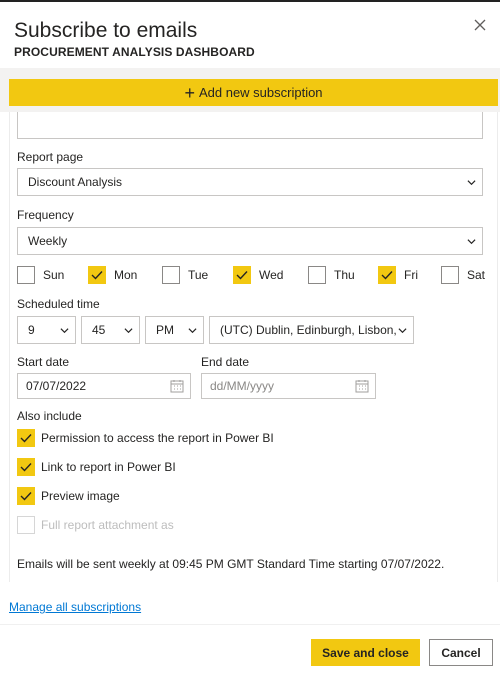 The image size is (500, 679). I want to click on day-label: Fri, so click(411, 275).